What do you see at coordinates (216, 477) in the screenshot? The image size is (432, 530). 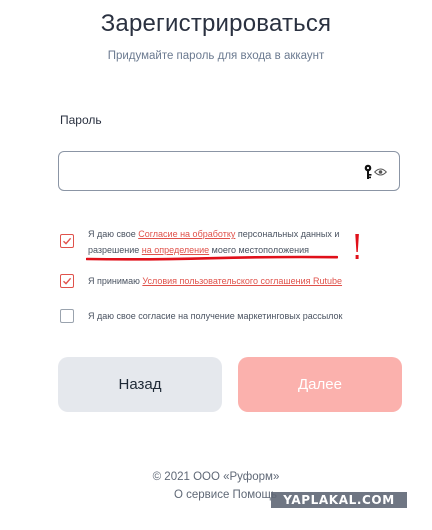 I see `copyright-text: © 2021 ООО «Руформ»` at bounding box center [216, 477].